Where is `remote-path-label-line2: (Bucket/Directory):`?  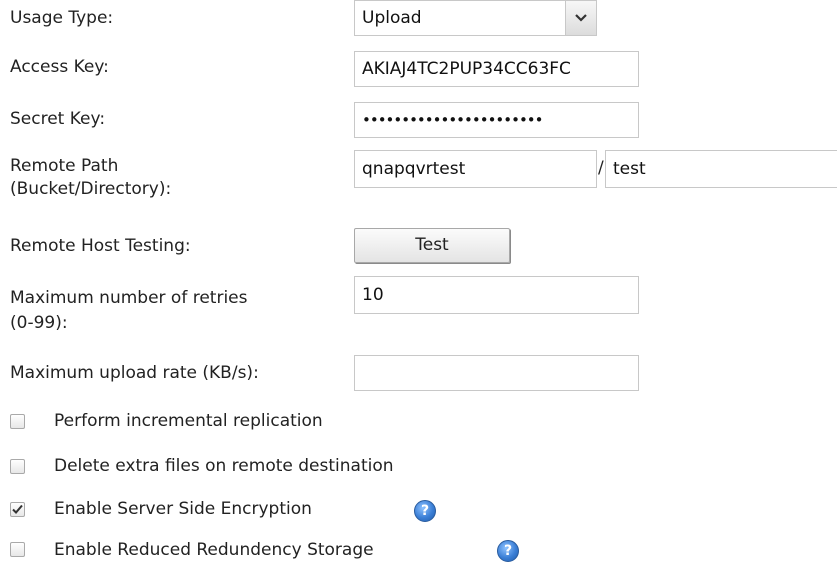
remote-path-label-line2: (Bucket/Directory): is located at coordinates (91, 189).